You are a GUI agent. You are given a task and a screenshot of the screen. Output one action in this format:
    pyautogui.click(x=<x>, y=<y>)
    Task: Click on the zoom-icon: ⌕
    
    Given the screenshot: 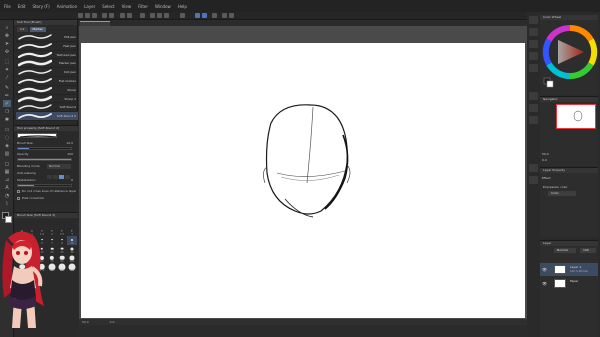 What is the action you would take?
    pyautogui.click(x=7, y=27)
    